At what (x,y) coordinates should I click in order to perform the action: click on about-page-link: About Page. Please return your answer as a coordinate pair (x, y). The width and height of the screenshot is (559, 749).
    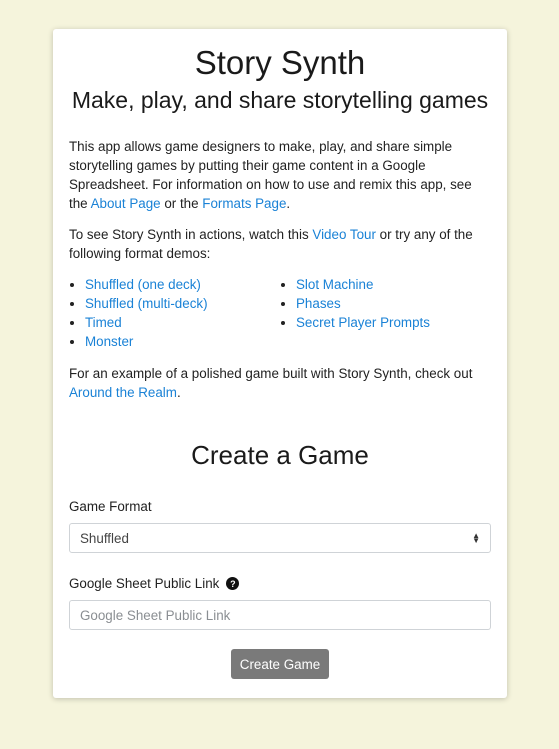
    Looking at the image, I should click on (126, 203).